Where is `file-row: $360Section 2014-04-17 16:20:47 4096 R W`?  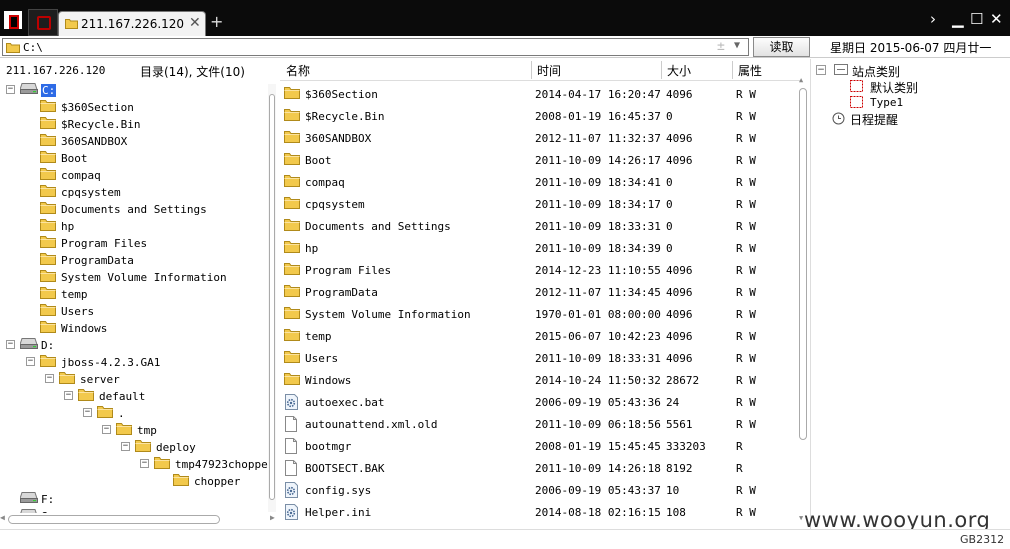 file-row: $360Section 2014-04-17 16:20:47 4096 R W is located at coordinates (539, 94).